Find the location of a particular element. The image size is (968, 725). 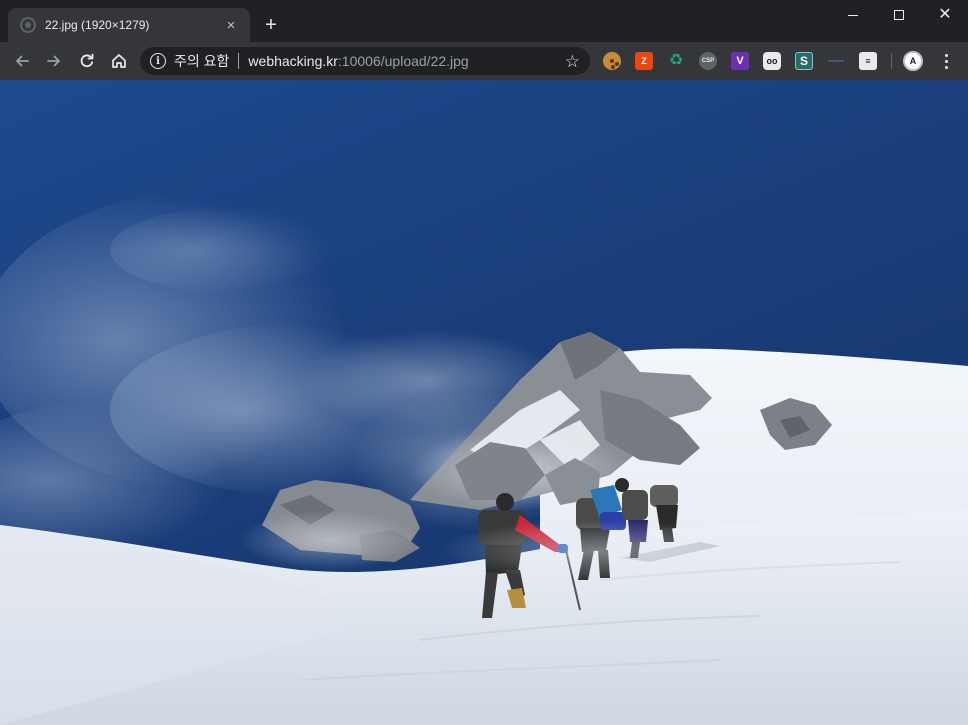

toolbar-divider is located at coordinates (891, 61).